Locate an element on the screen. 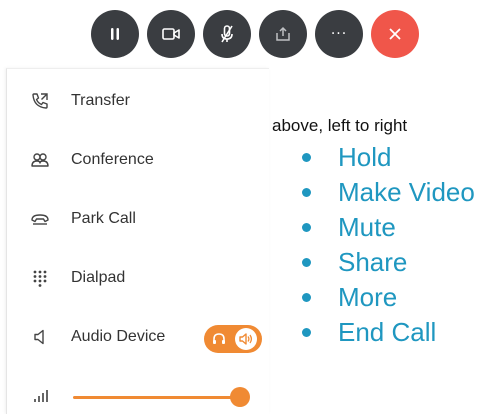 This screenshot has width=496, height=414. menu-item-audio-device: Audio Device is located at coordinates (138, 337).